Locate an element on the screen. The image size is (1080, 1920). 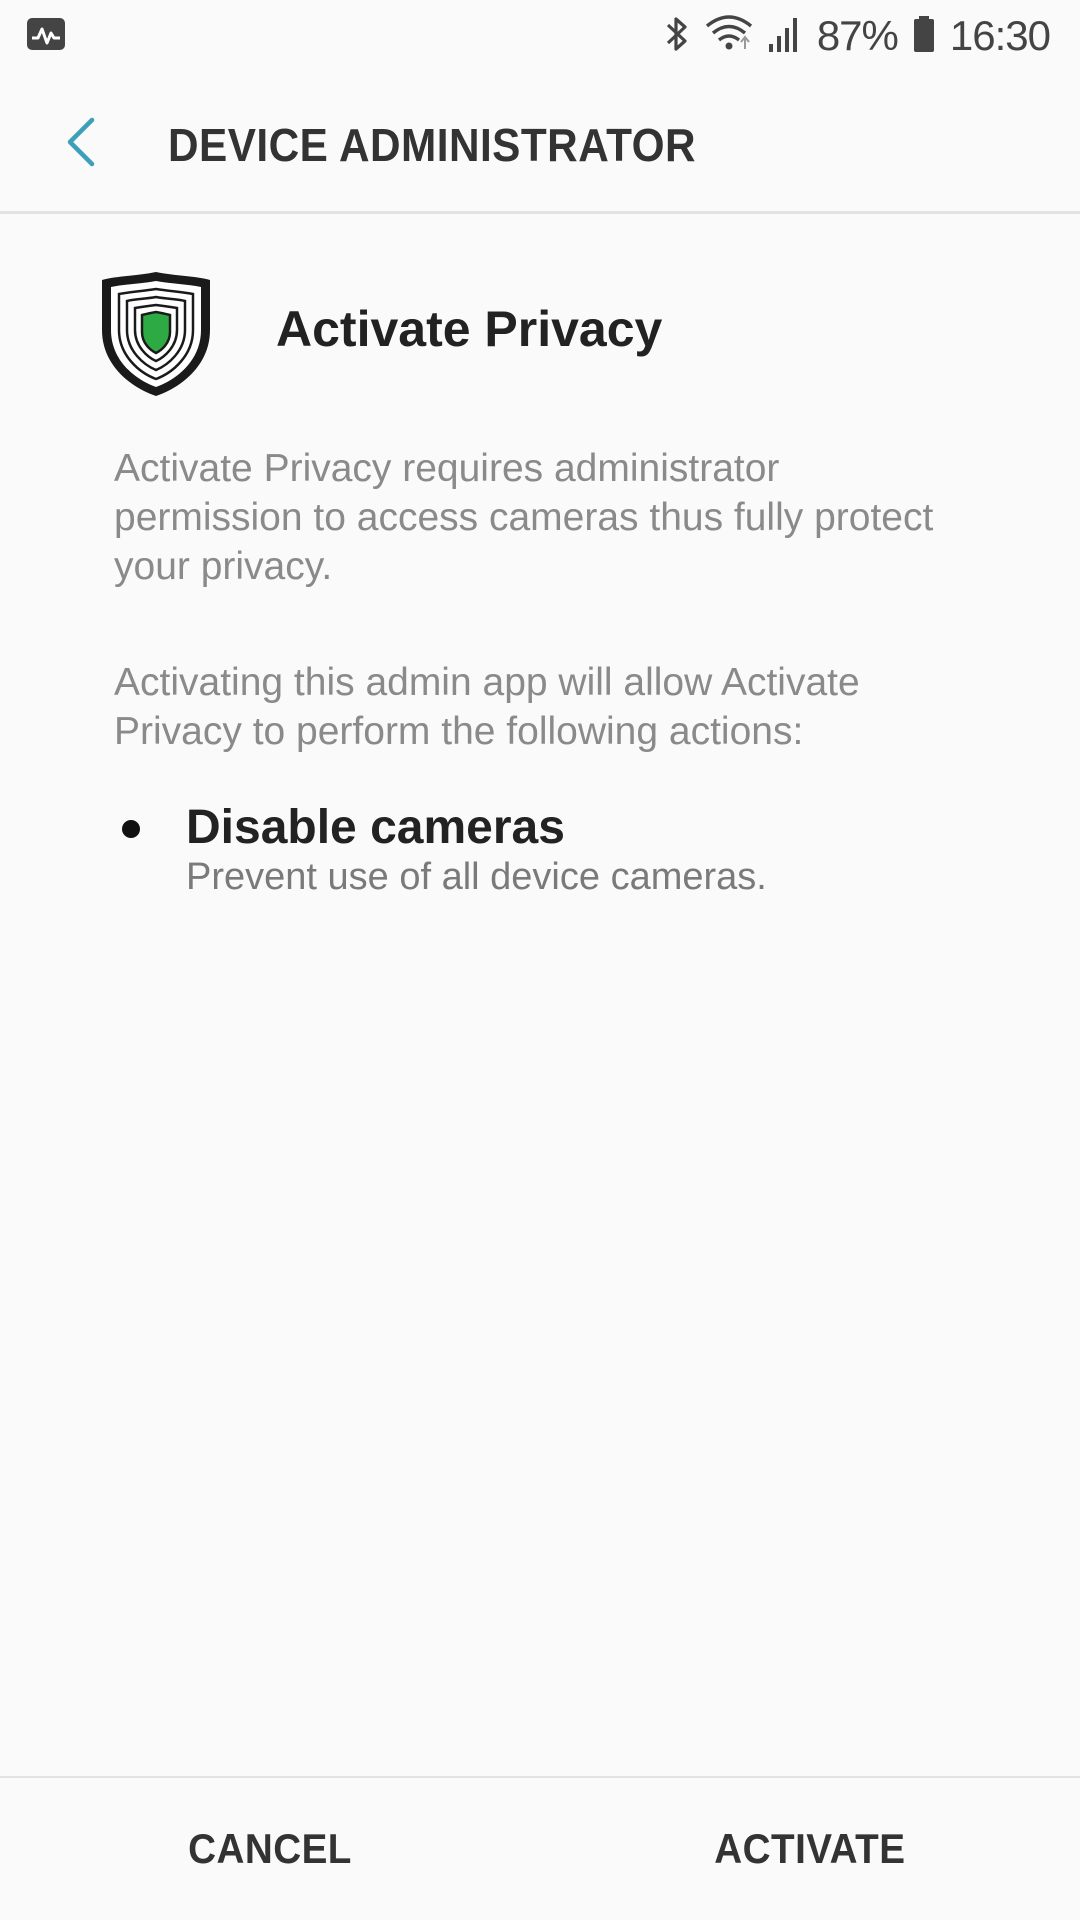
chevron-left-icon is located at coordinates (82, 144).